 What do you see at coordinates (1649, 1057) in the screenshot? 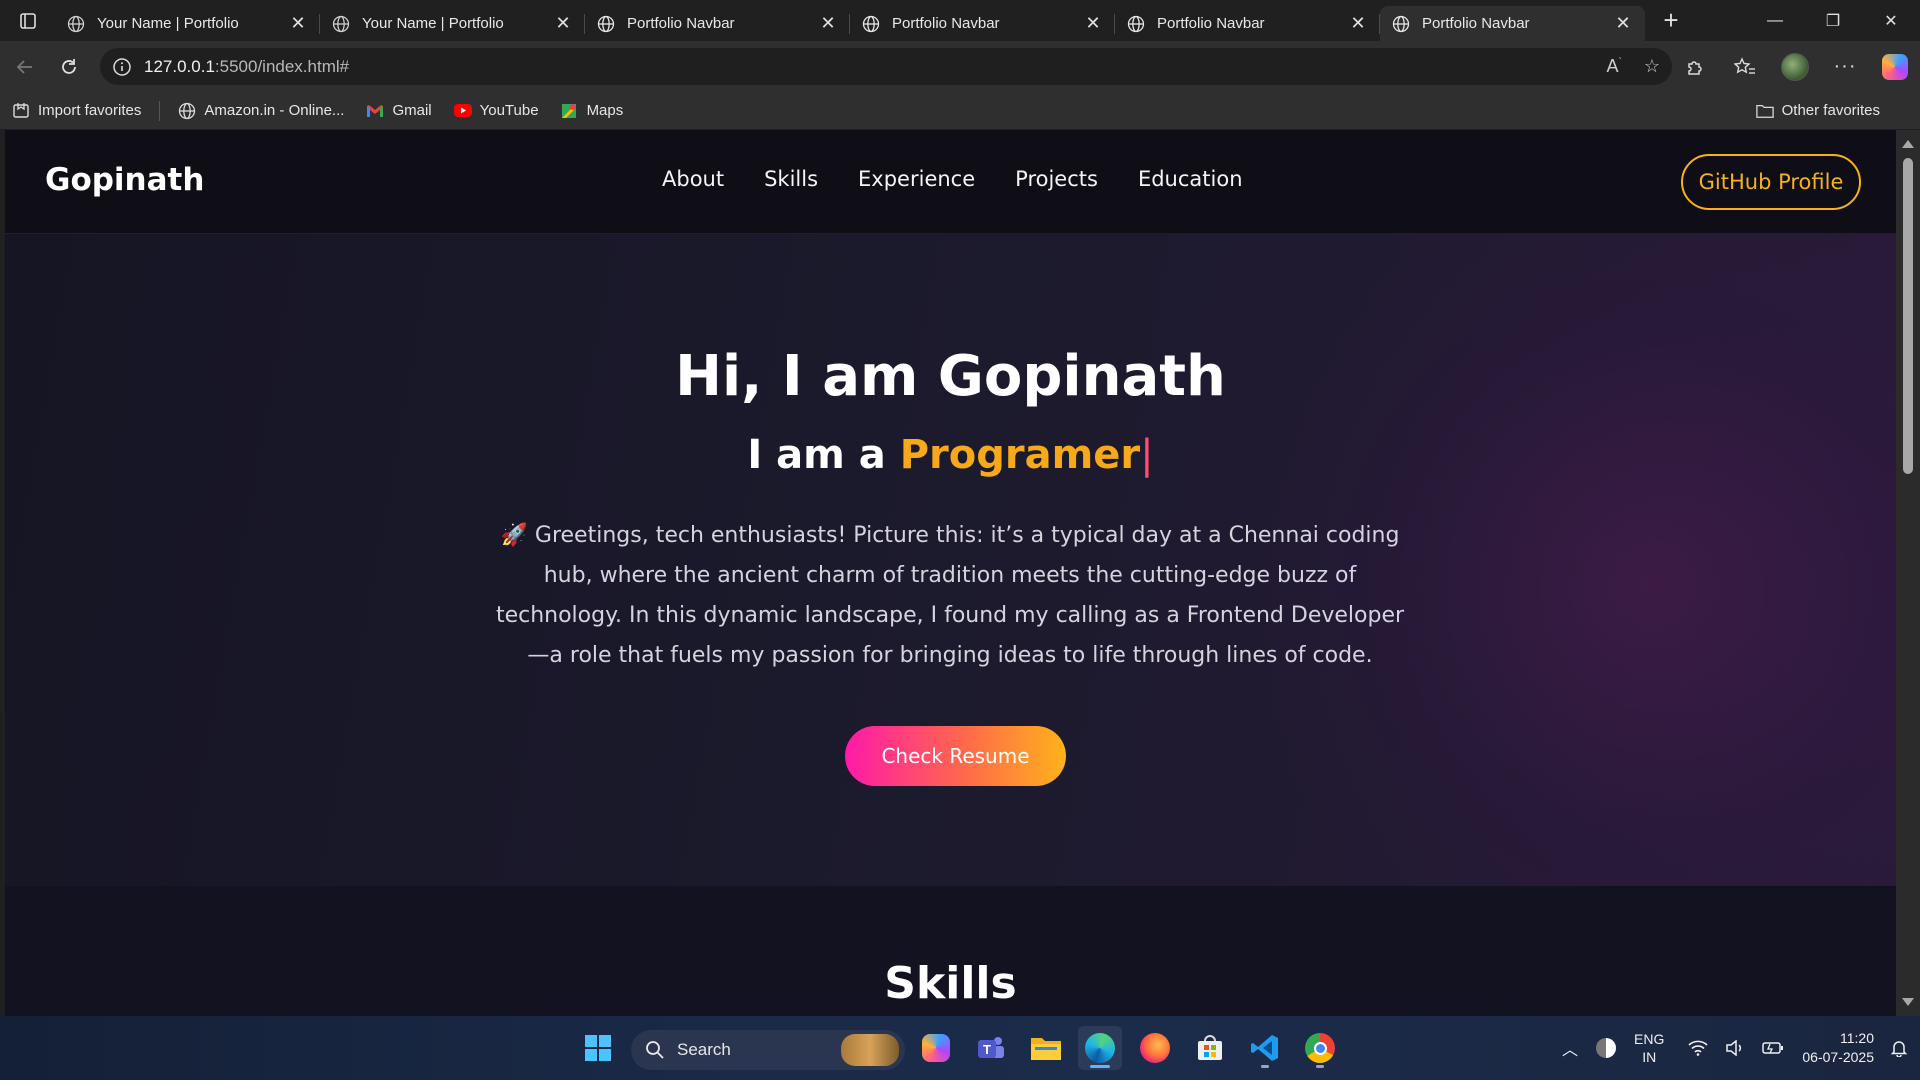
I see `region-code: IN` at bounding box center [1649, 1057].